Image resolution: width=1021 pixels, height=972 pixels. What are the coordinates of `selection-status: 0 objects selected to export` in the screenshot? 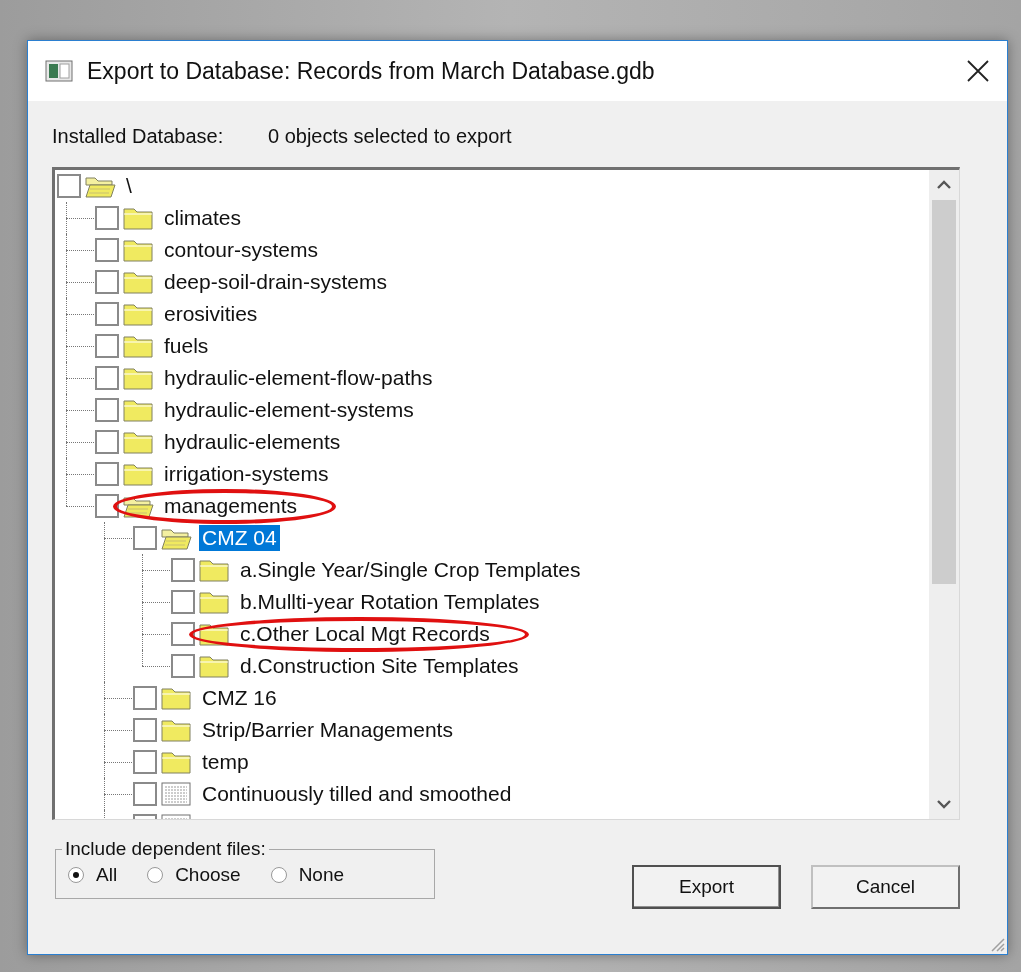 It's located at (390, 136).